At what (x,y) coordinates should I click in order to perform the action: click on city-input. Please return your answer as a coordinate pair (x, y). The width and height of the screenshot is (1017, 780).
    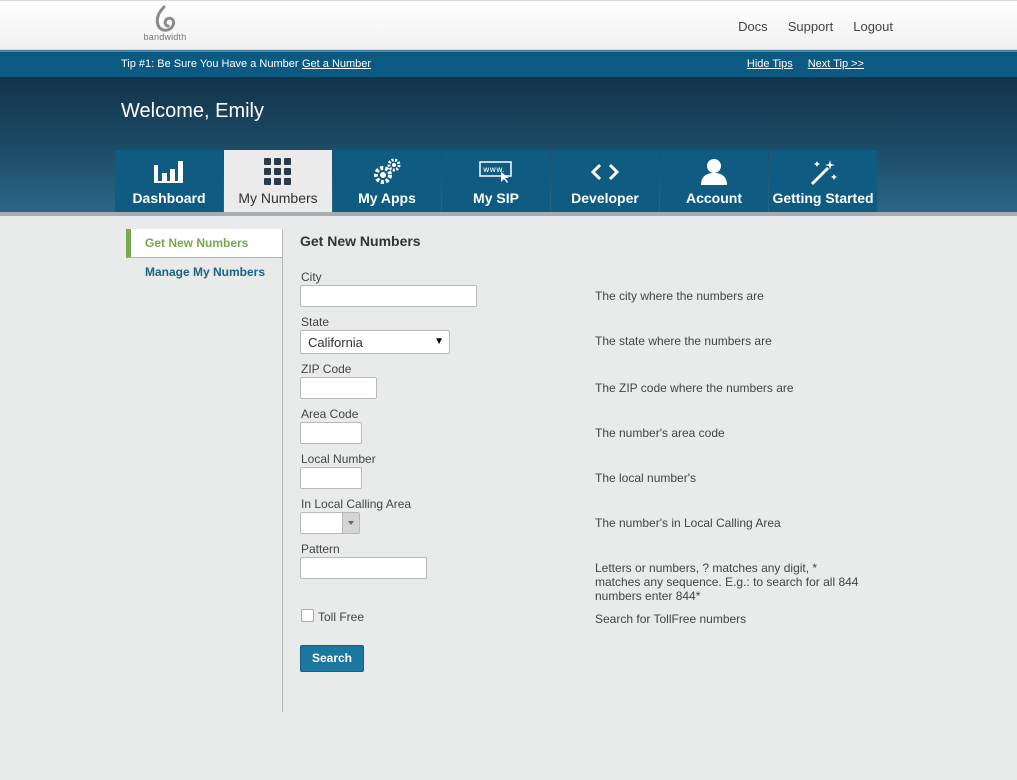
    Looking at the image, I should click on (388, 296).